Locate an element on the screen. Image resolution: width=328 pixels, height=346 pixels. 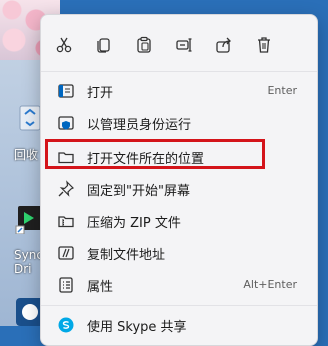
share-button is located at coordinates (224, 45).